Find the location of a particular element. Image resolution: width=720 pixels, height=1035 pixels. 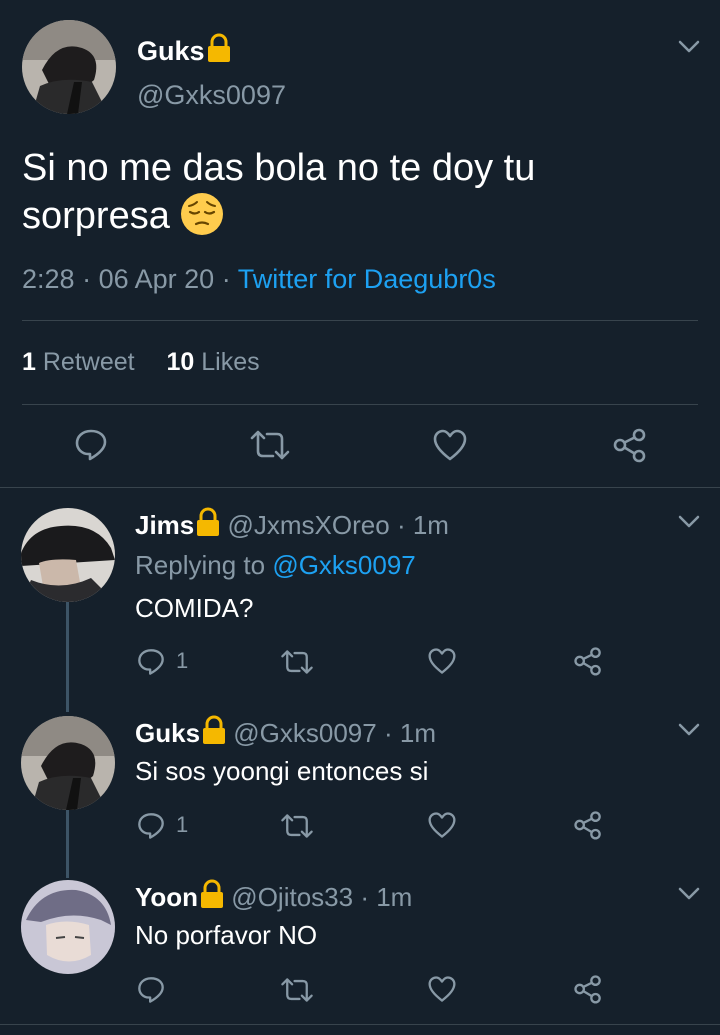

likes-label: Likes is located at coordinates (230, 362).